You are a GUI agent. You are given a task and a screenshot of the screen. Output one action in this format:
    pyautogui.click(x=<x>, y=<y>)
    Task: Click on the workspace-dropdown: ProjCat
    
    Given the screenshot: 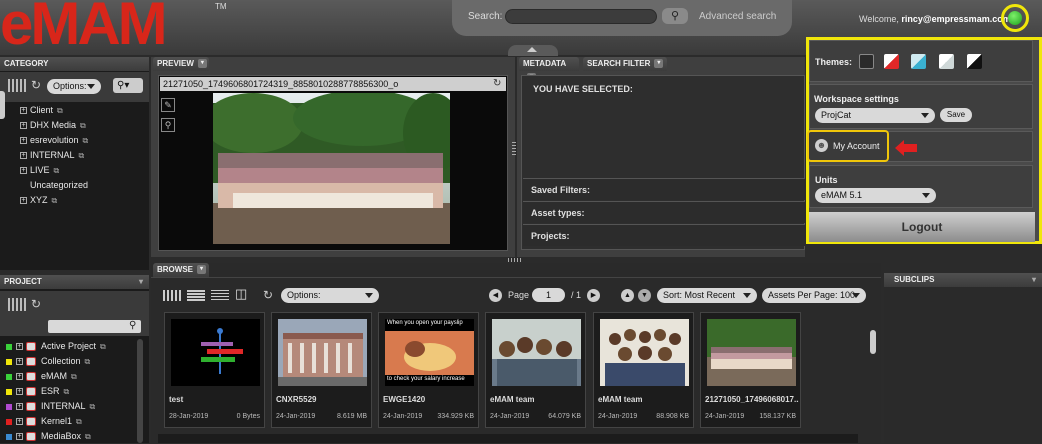 What is the action you would take?
    pyautogui.click(x=875, y=115)
    